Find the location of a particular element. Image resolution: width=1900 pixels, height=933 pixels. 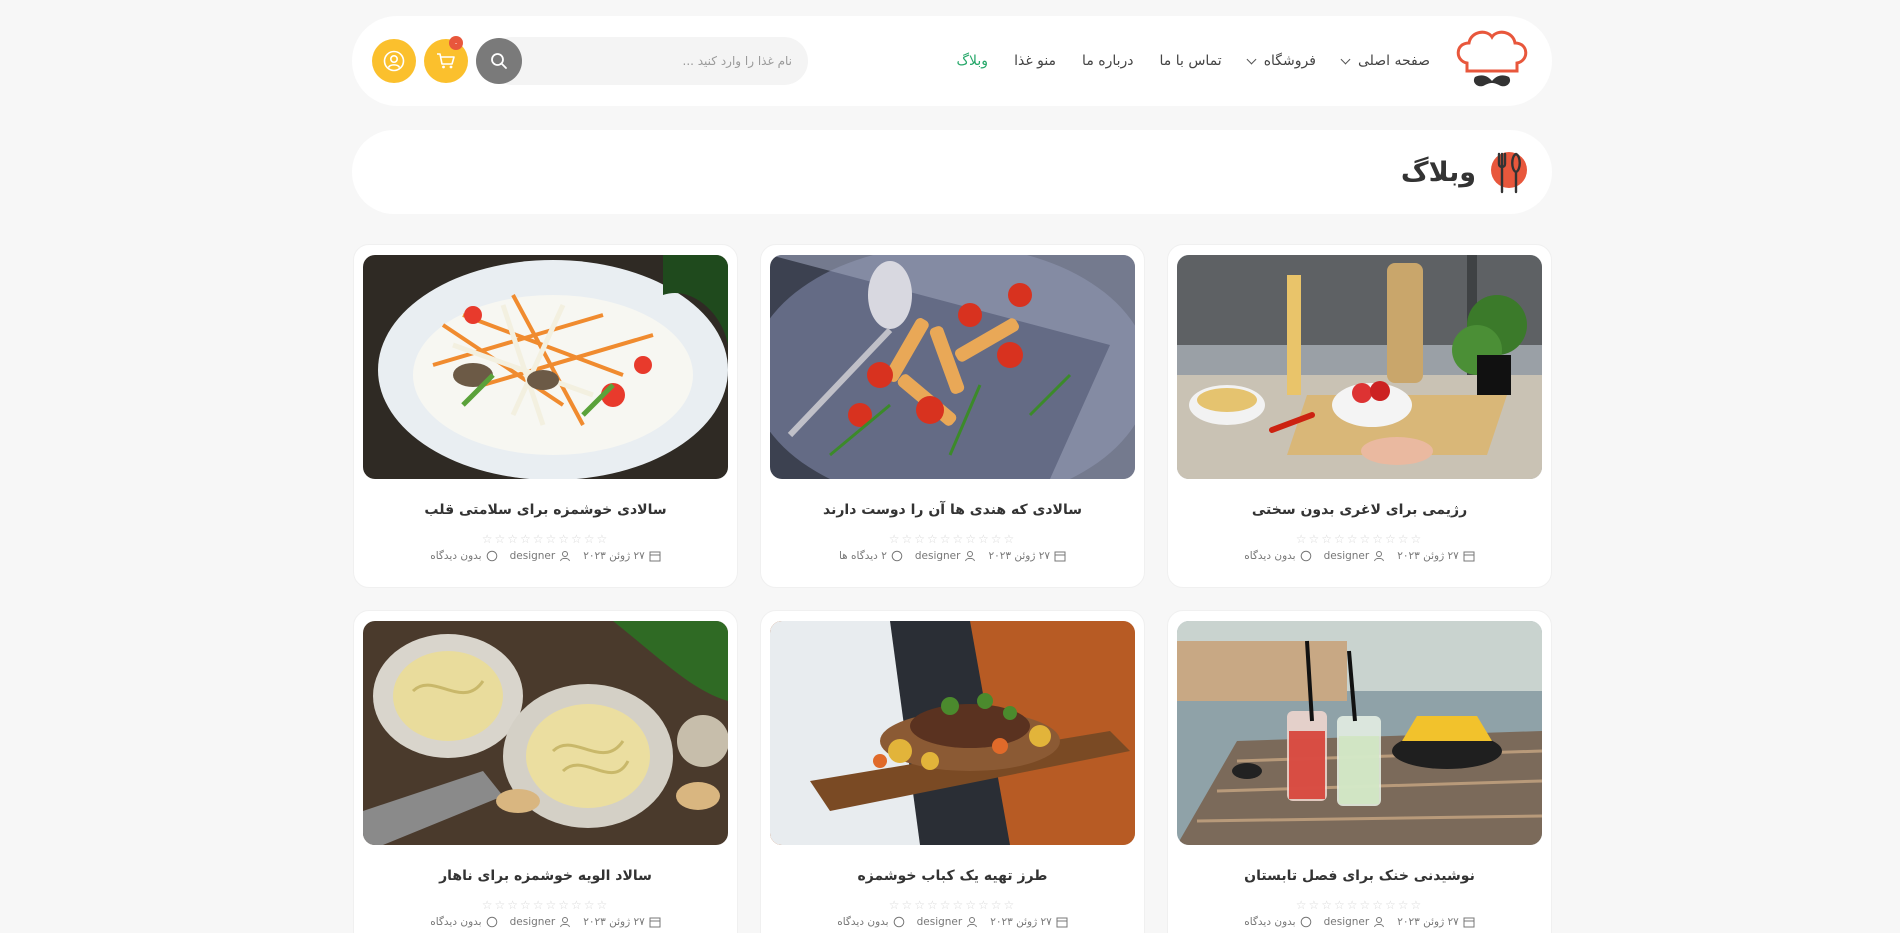

search-button is located at coordinates (499, 61).